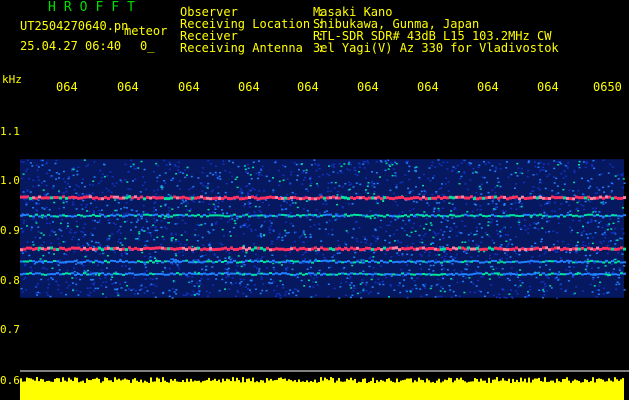 This screenshot has width=629, height=400. Describe the element at coordinates (10, 280) in the screenshot. I see `freq-tick-label: 0.8` at that location.